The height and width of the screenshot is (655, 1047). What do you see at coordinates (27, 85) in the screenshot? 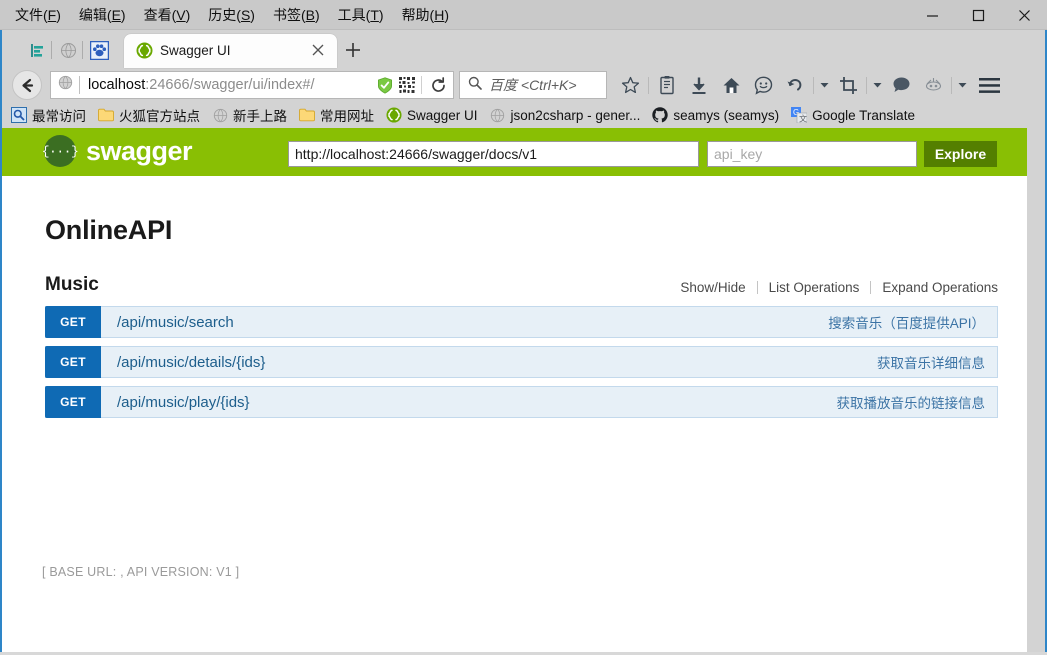
I see `back-arrow-icon` at bounding box center [27, 85].